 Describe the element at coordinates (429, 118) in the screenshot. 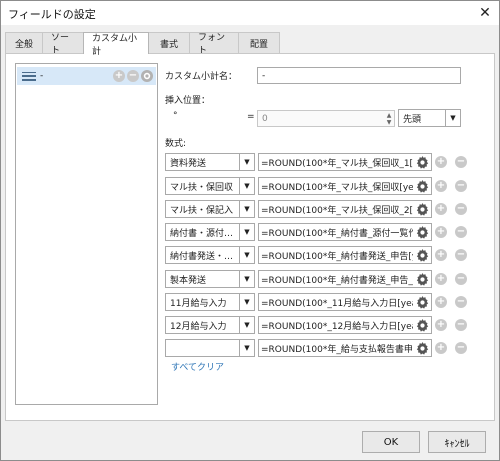

I see `position-select: 先頭 ▼` at that location.